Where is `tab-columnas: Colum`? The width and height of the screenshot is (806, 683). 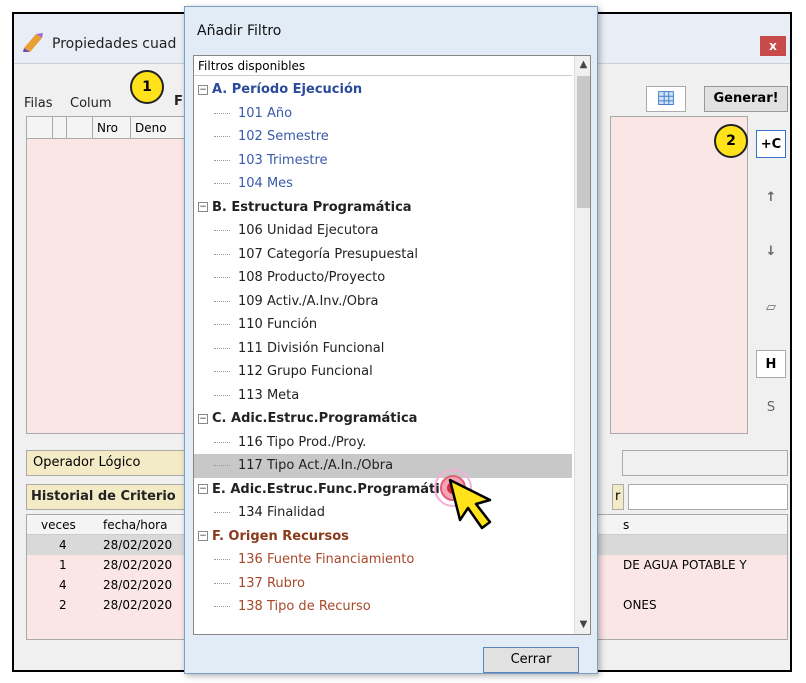 tab-columnas: Colum is located at coordinates (91, 103).